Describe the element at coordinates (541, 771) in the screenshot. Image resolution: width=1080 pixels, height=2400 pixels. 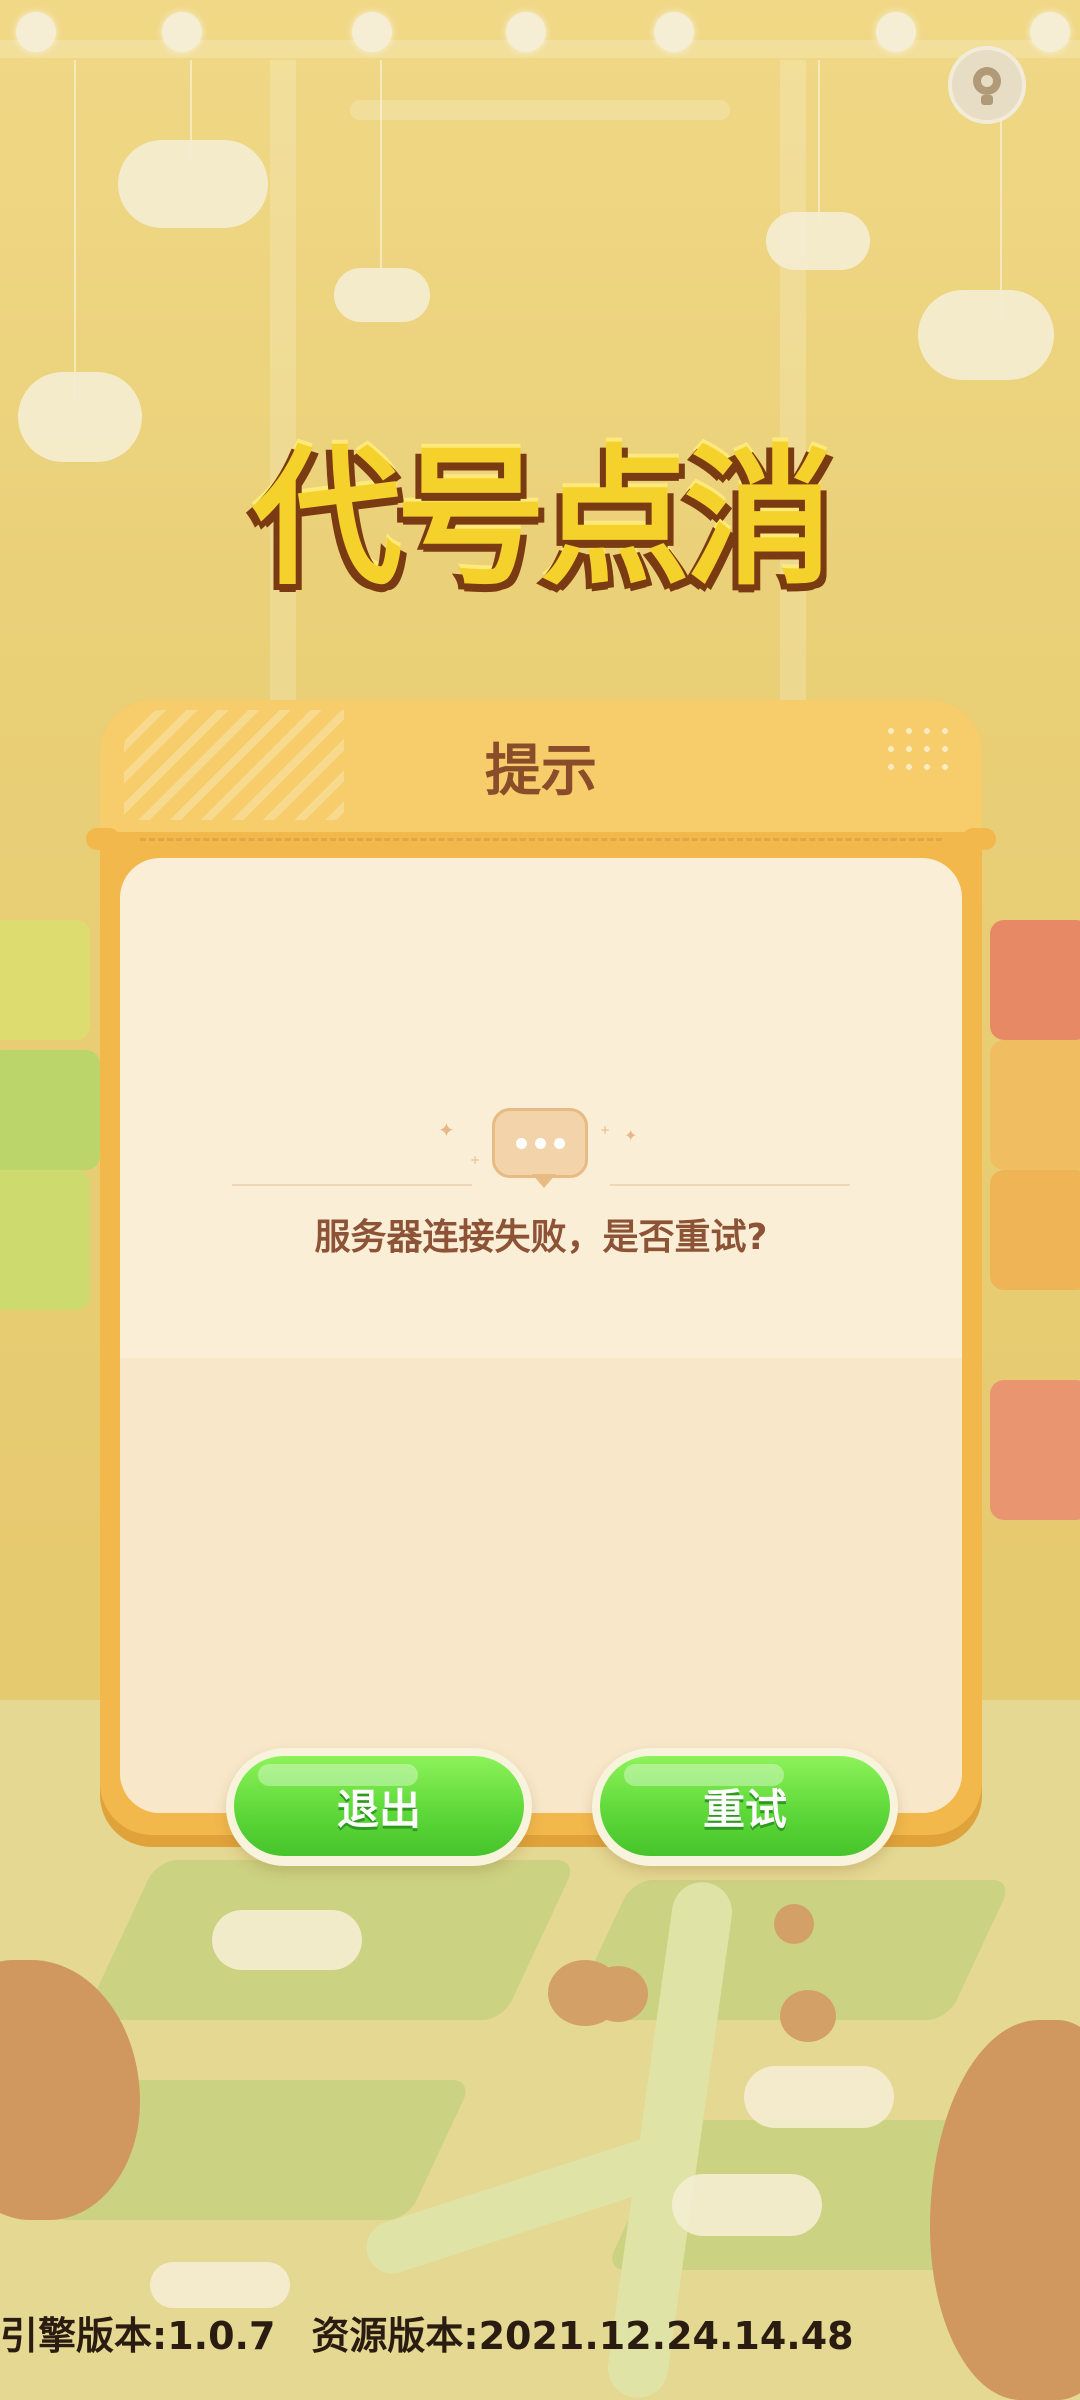
I see `dialog-title: 提示` at that location.